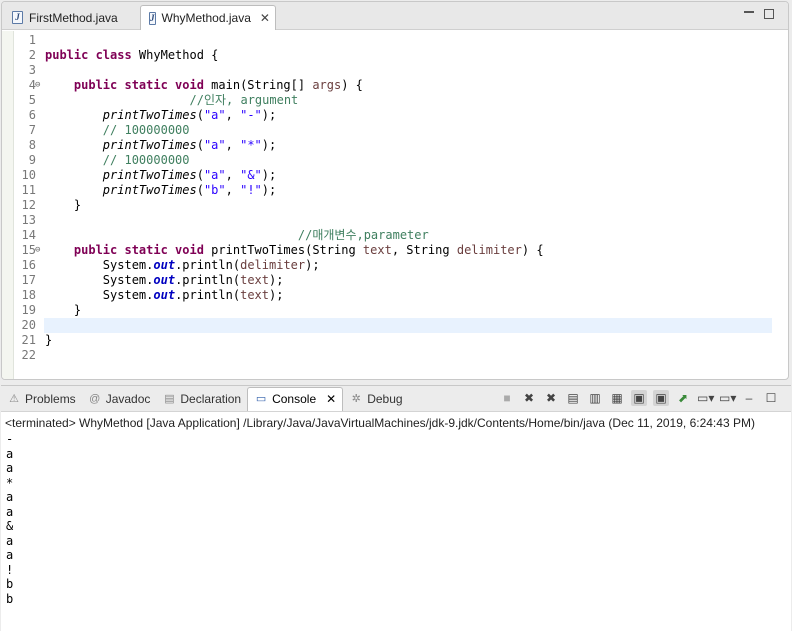 Image resolution: width=792 pixels, height=631 pixels. What do you see at coordinates (661, 398) in the screenshot?
I see `show-on-error-icon: ▣` at bounding box center [661, 398].